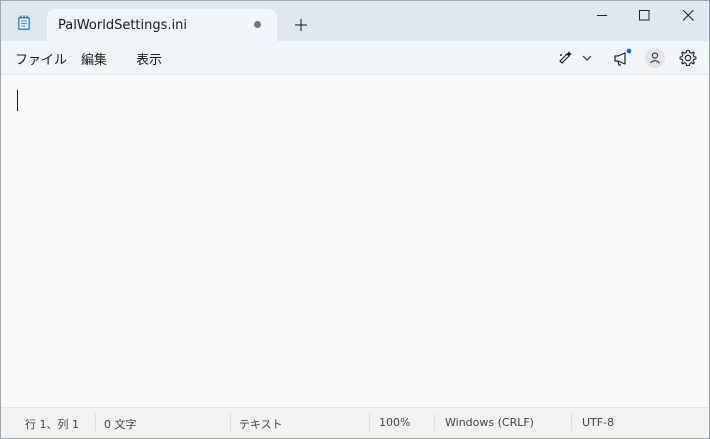 The height and width of the screenshot is (439, 710). I want to click on close-icon, so click(688, 15).